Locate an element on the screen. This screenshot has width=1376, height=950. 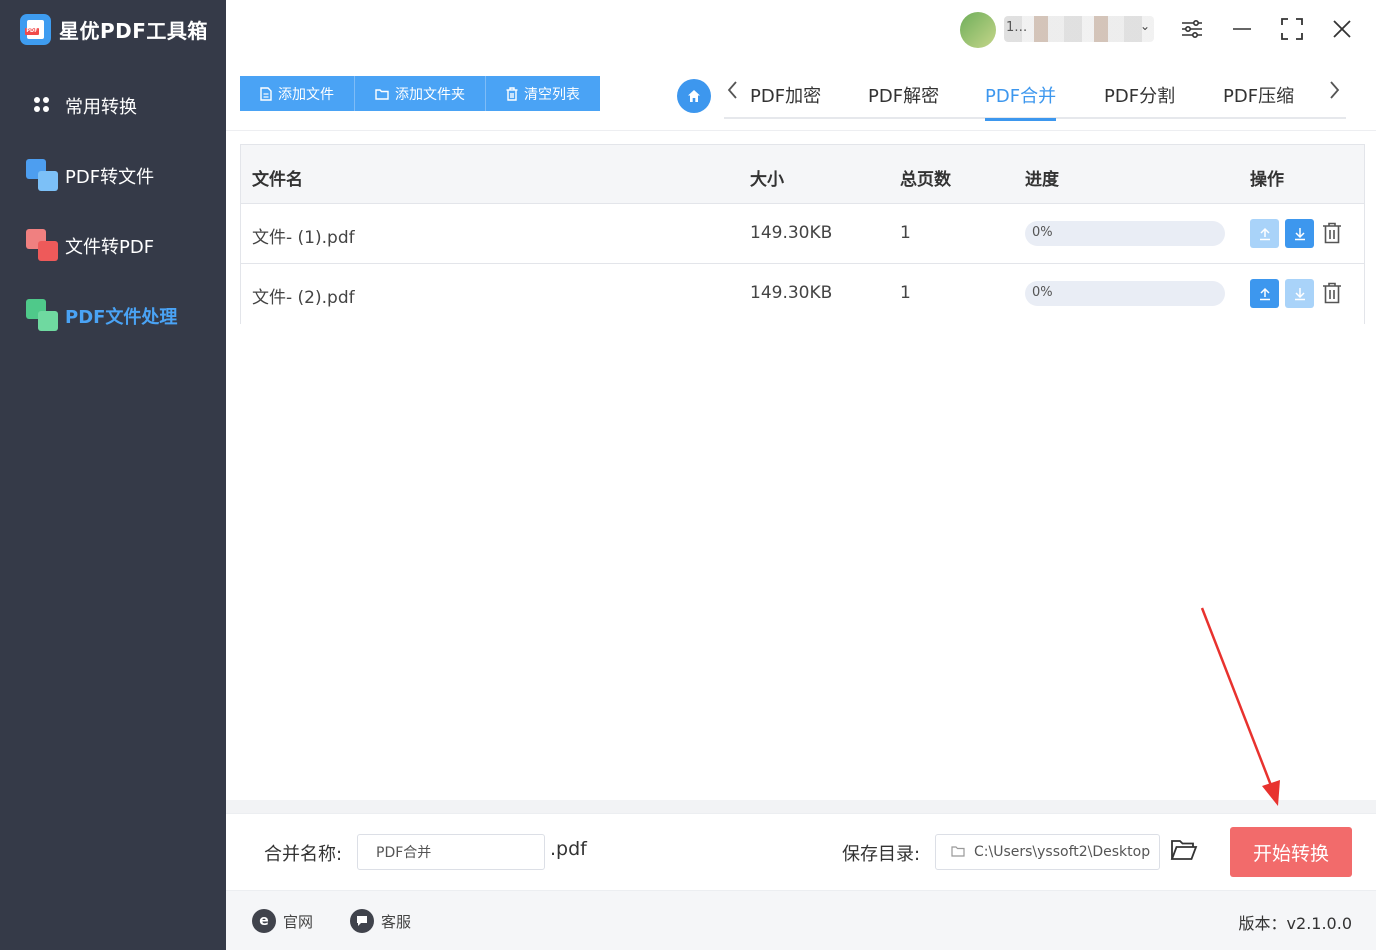
maximize-icon is located at coordinates (1292, 29).